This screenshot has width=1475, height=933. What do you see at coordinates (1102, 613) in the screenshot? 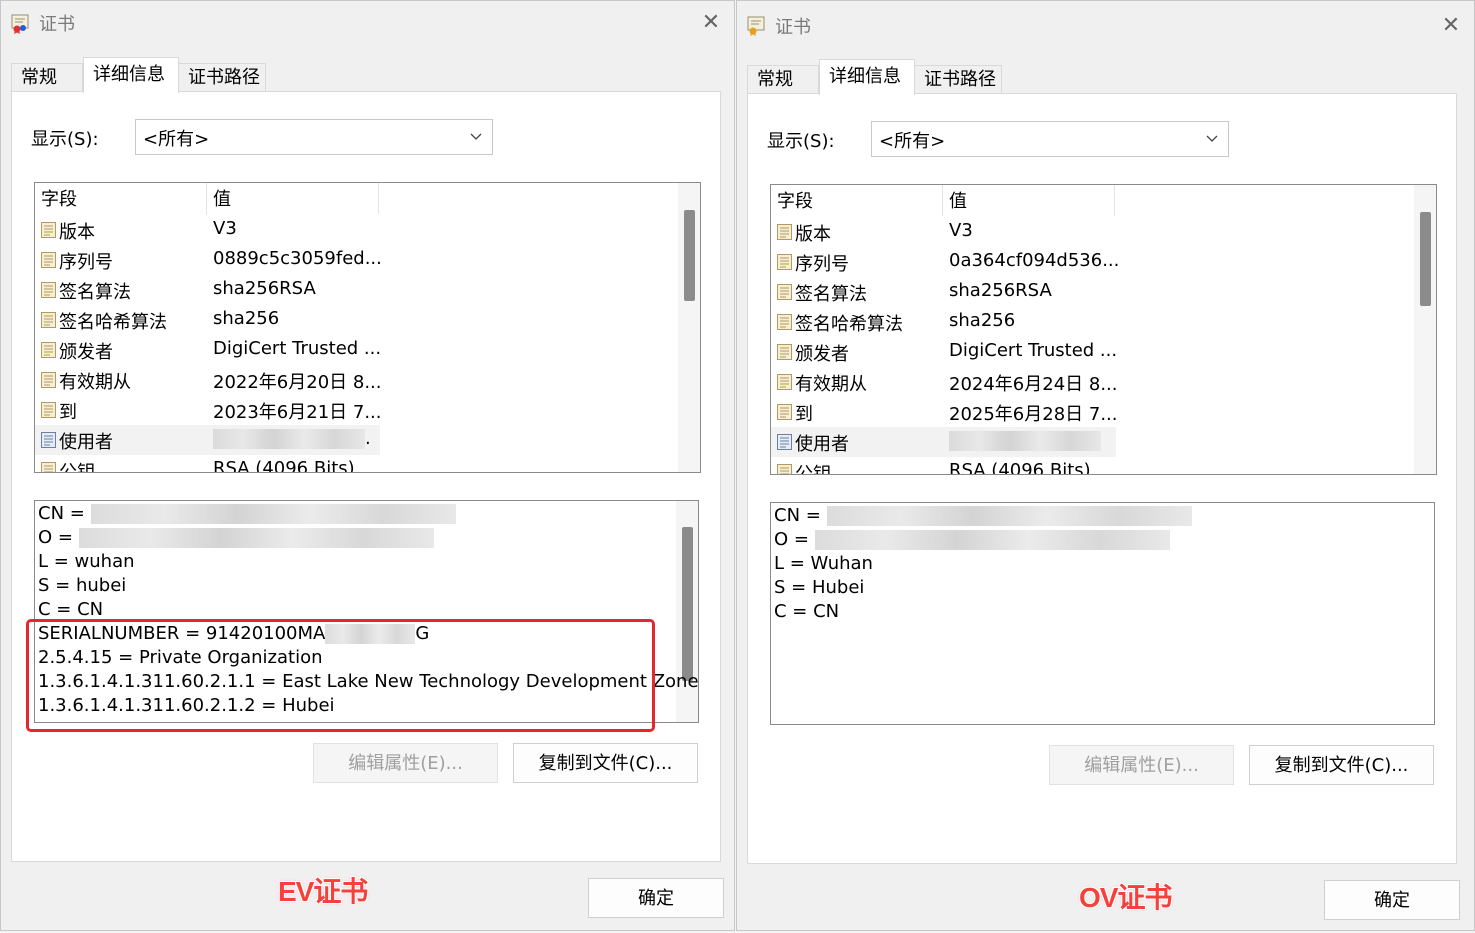
I see `value-detail-box: CN = O = L = Wuhan S = Hubei C = CN` at bounding box center [1102, 613].